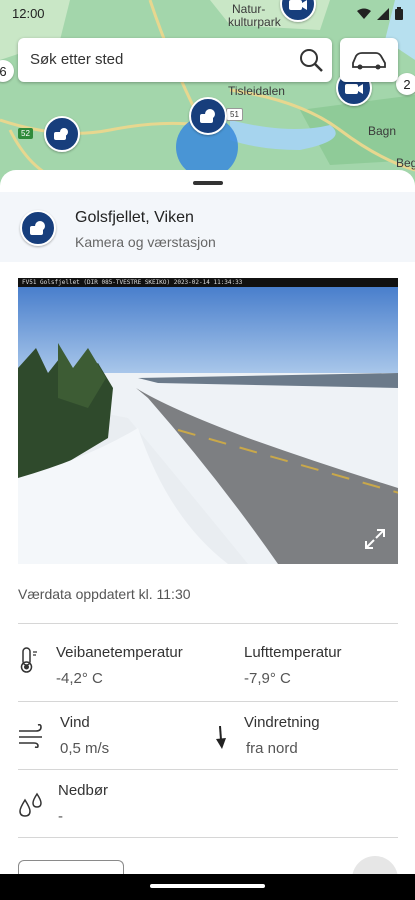 The width and height of the screenshot is (415, 900). I want to click on home-gesture-pill, so click(207, 886).